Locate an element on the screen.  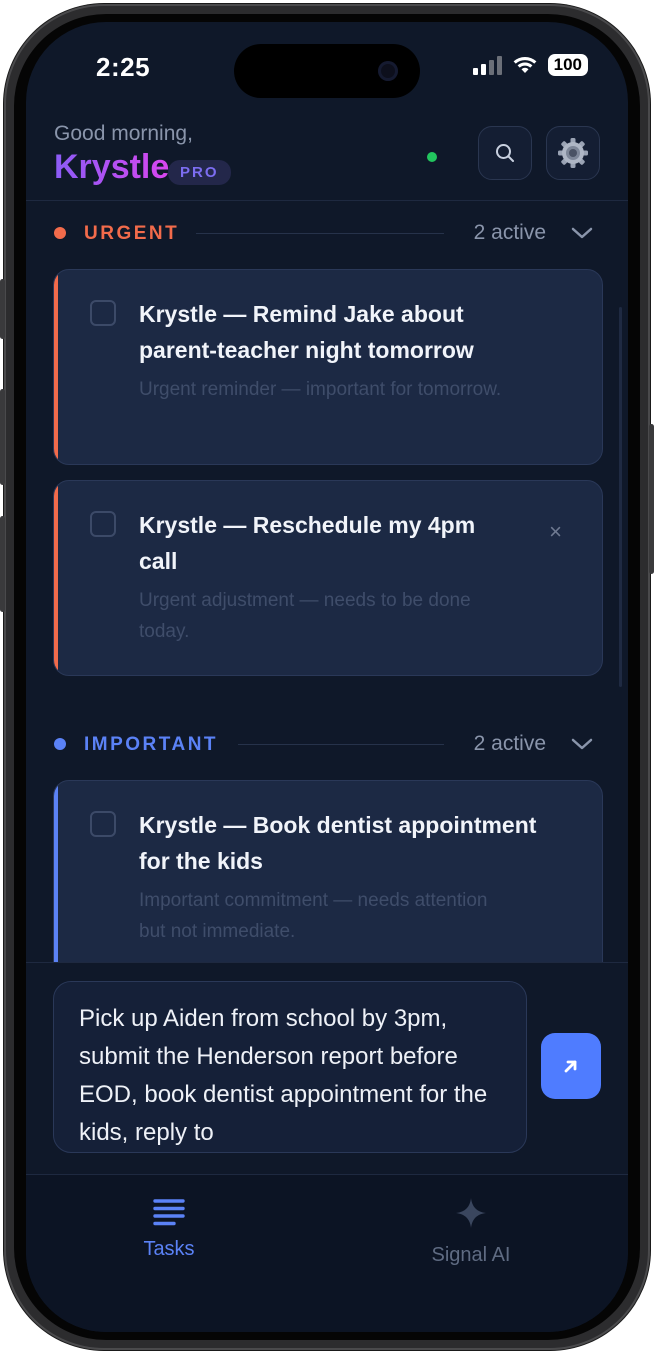
important-accent-bar is located at coordinates (56, 881).